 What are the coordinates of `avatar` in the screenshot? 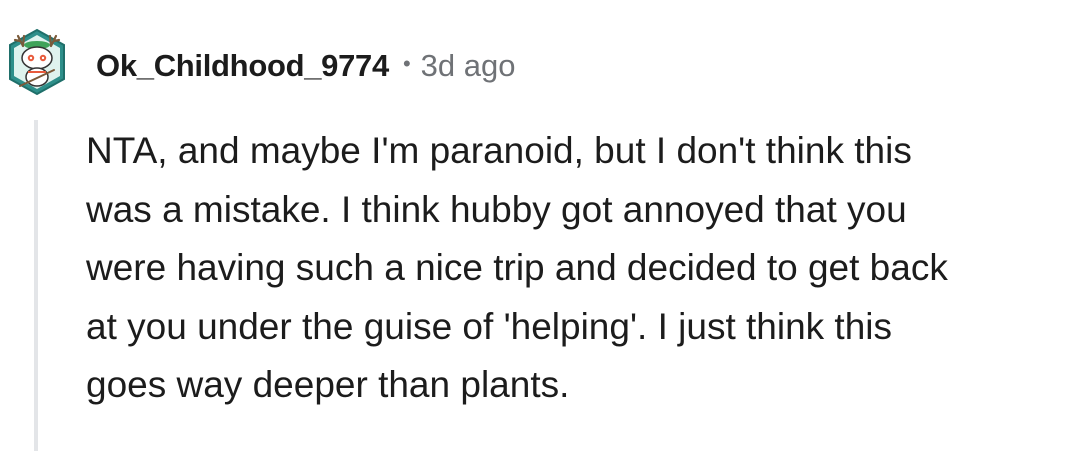 It's located at (37, 62).